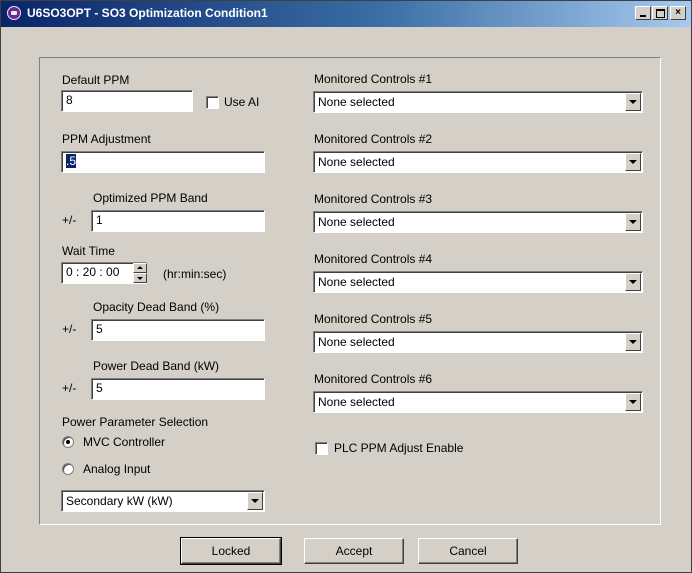 The height and width of the screenshot is (573, 692). I want to click on spin-down-icon, so click(140, 278).